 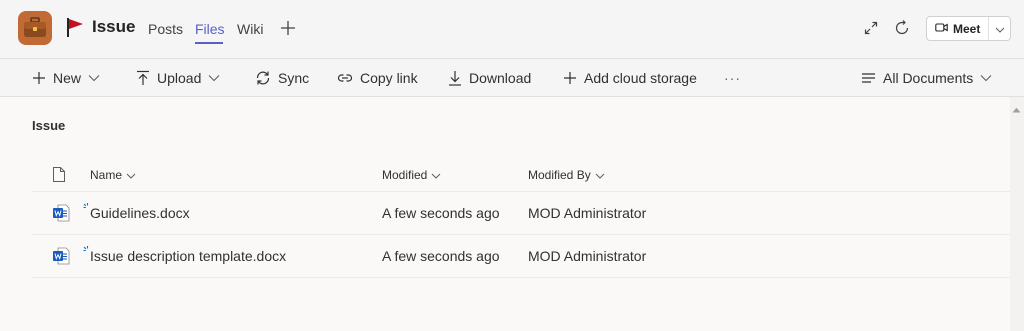 I want to click on meet-options-dropdown, so click(x=999, y=29).